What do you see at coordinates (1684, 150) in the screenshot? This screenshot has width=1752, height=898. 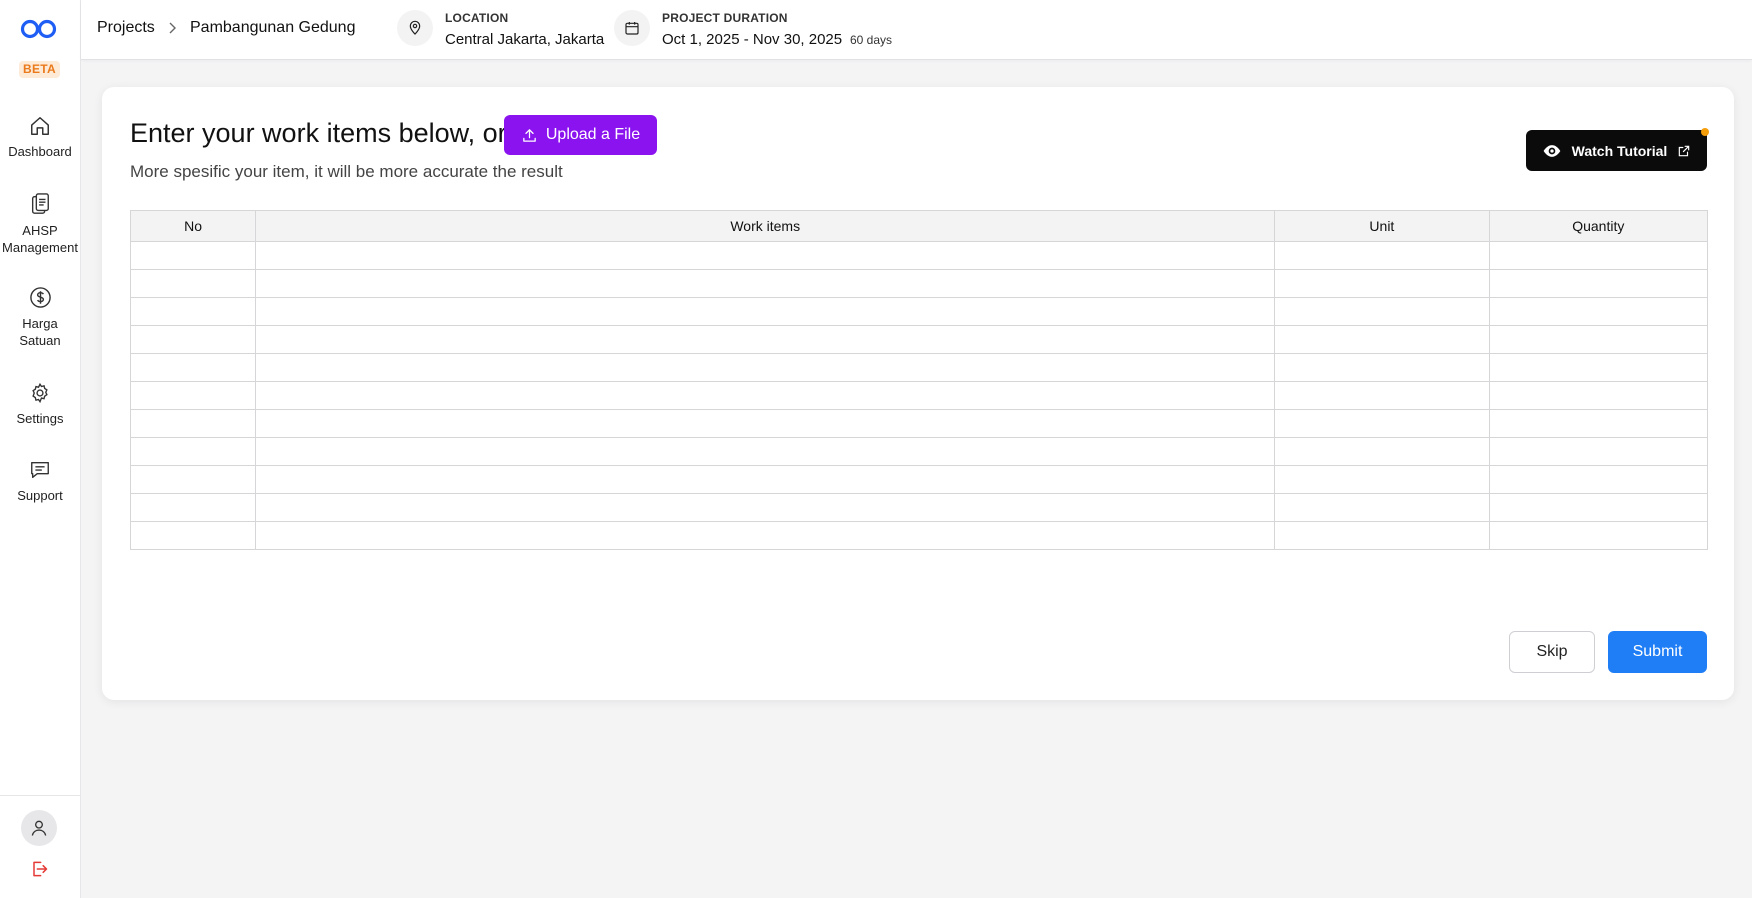 I see `external-link-icon` at bounding box center [1684, 150].